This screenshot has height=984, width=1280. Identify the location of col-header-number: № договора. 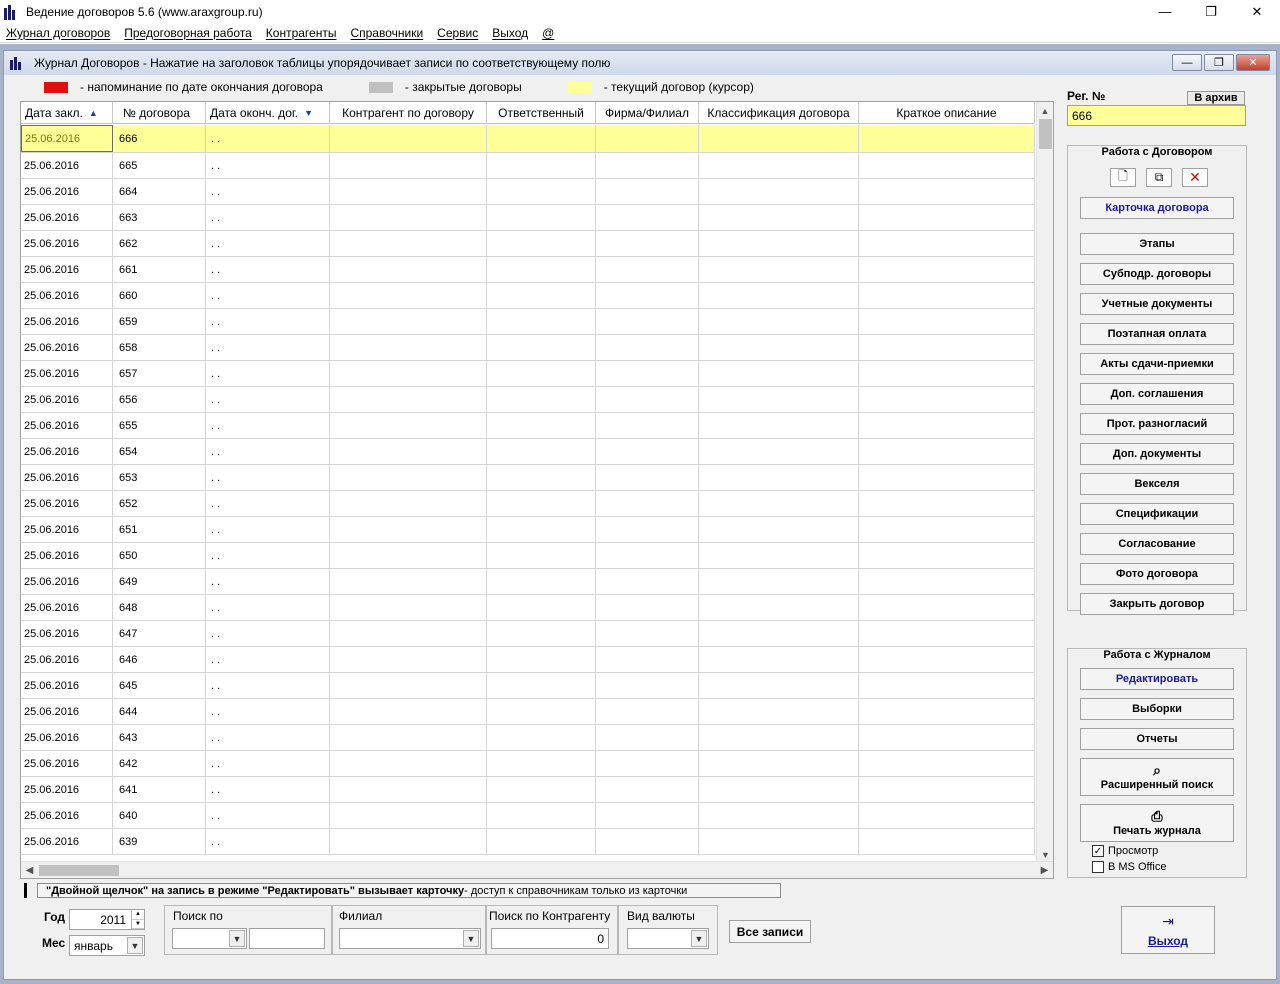
(159, 113).